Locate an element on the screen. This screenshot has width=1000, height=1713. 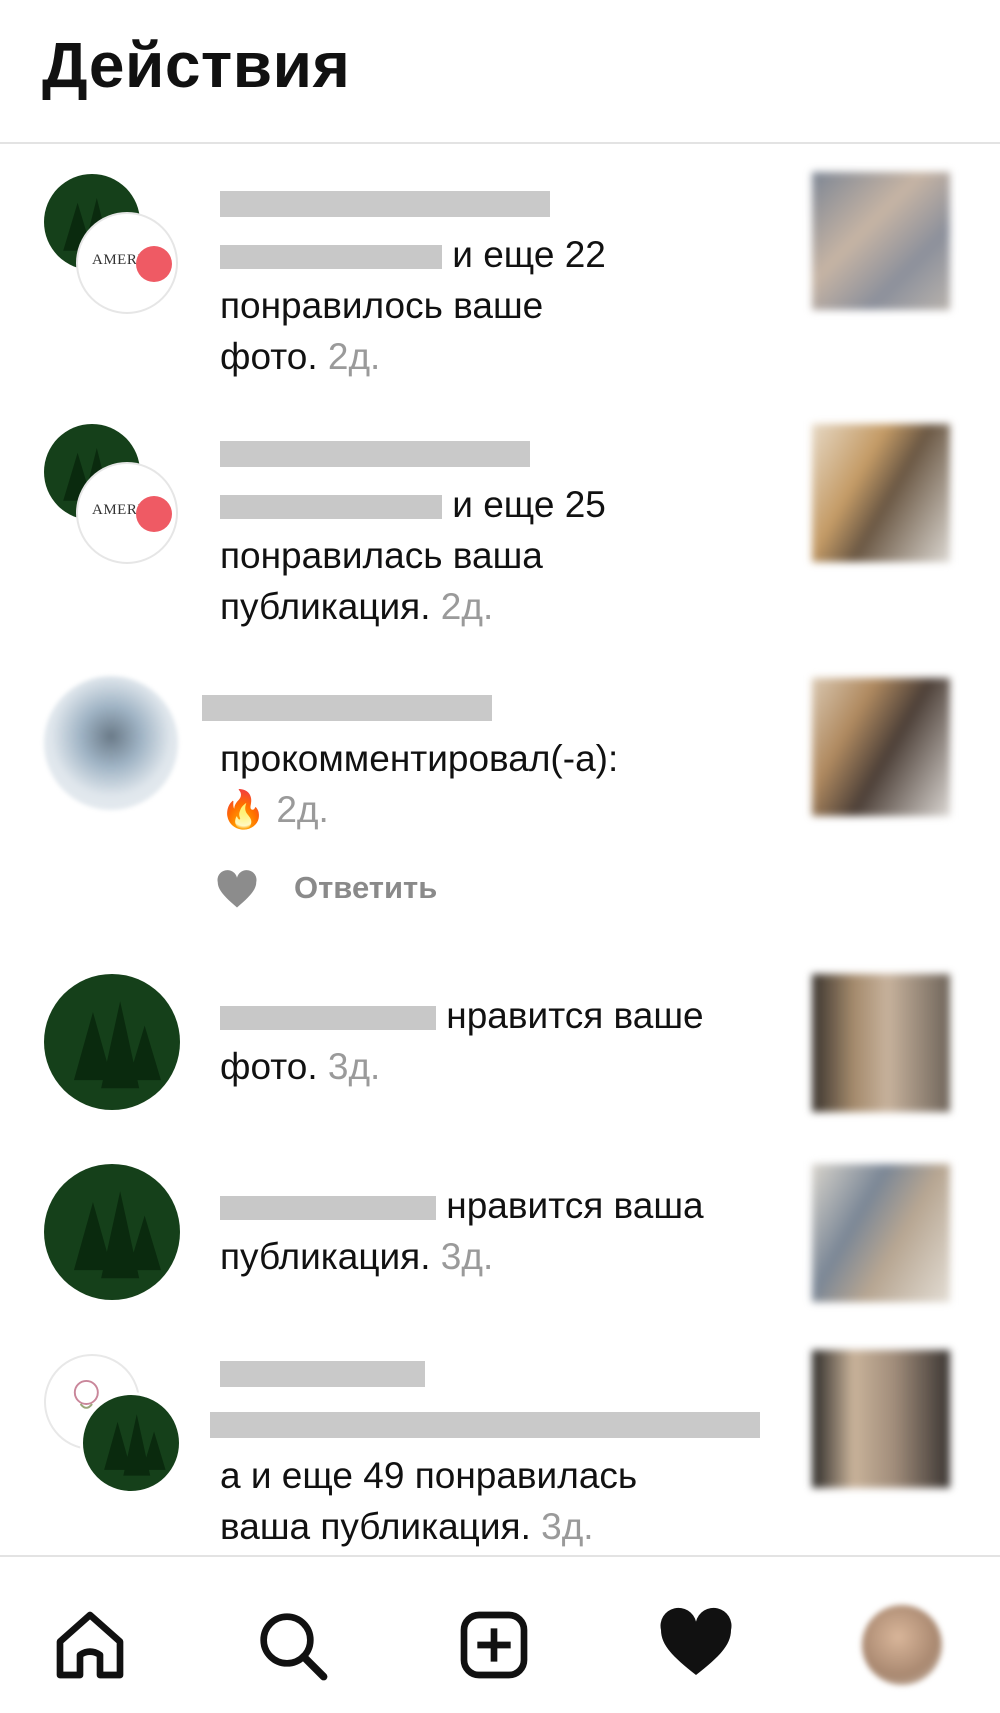
notification-row: нравится ваше фото. 3д. is located at coordinates (500, 1045).